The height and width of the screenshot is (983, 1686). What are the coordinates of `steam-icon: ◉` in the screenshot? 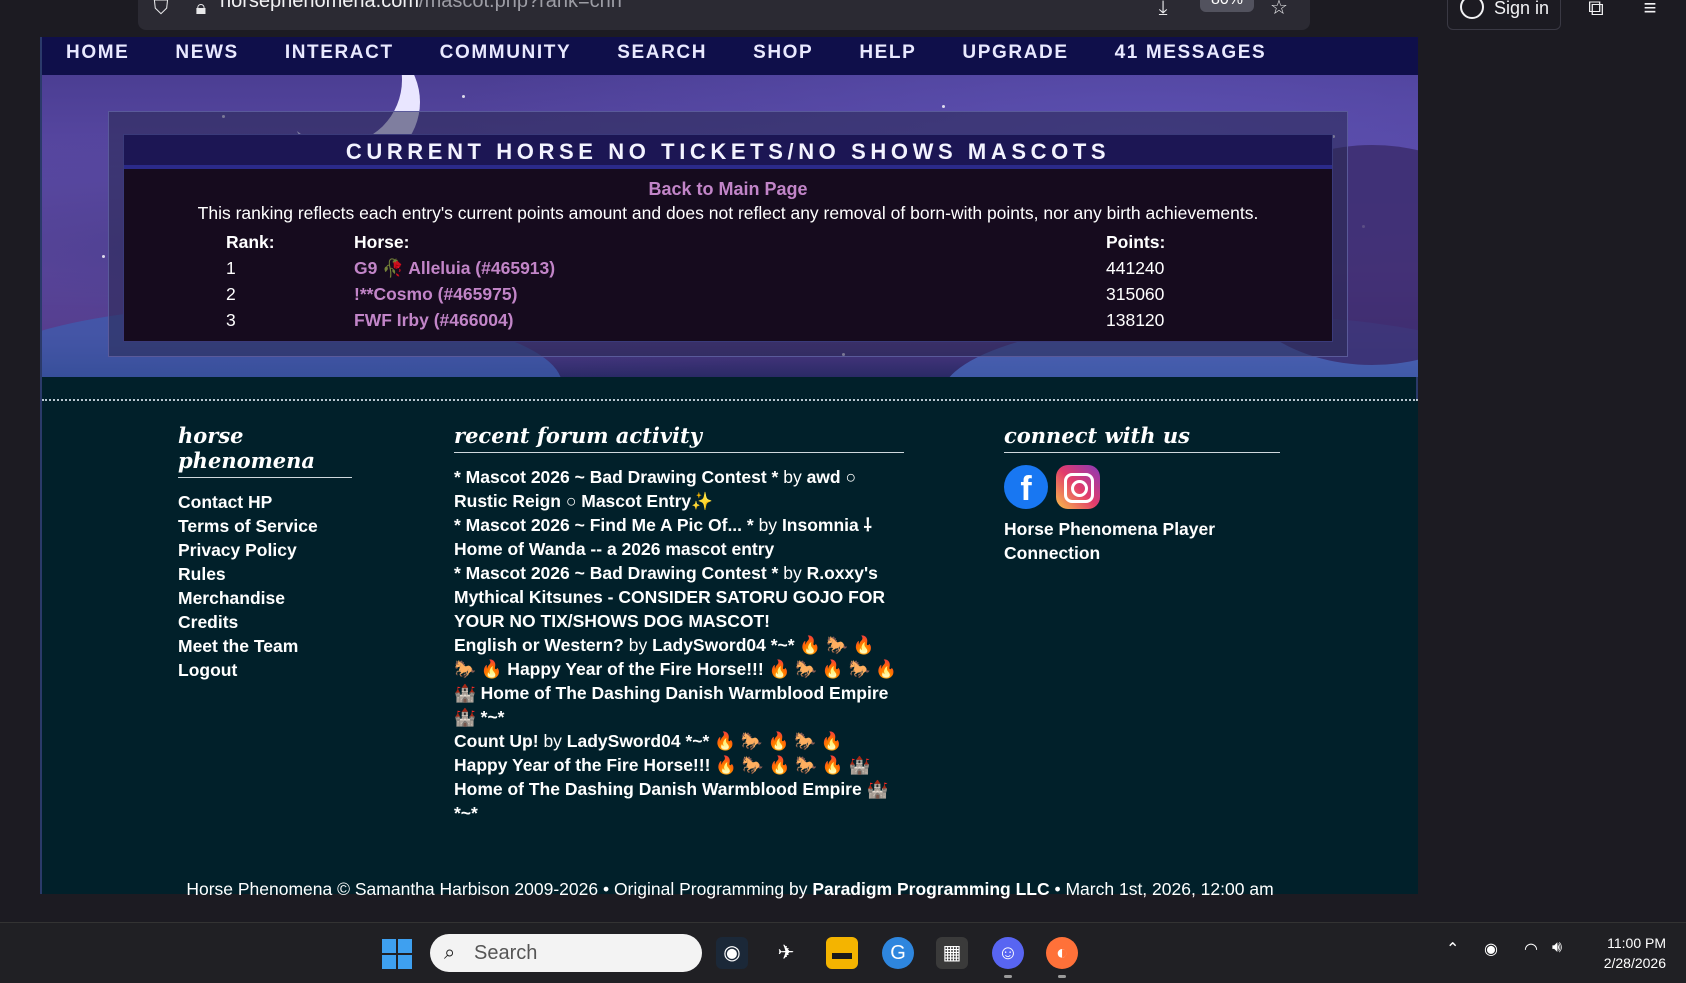 It's located at (732, 953).